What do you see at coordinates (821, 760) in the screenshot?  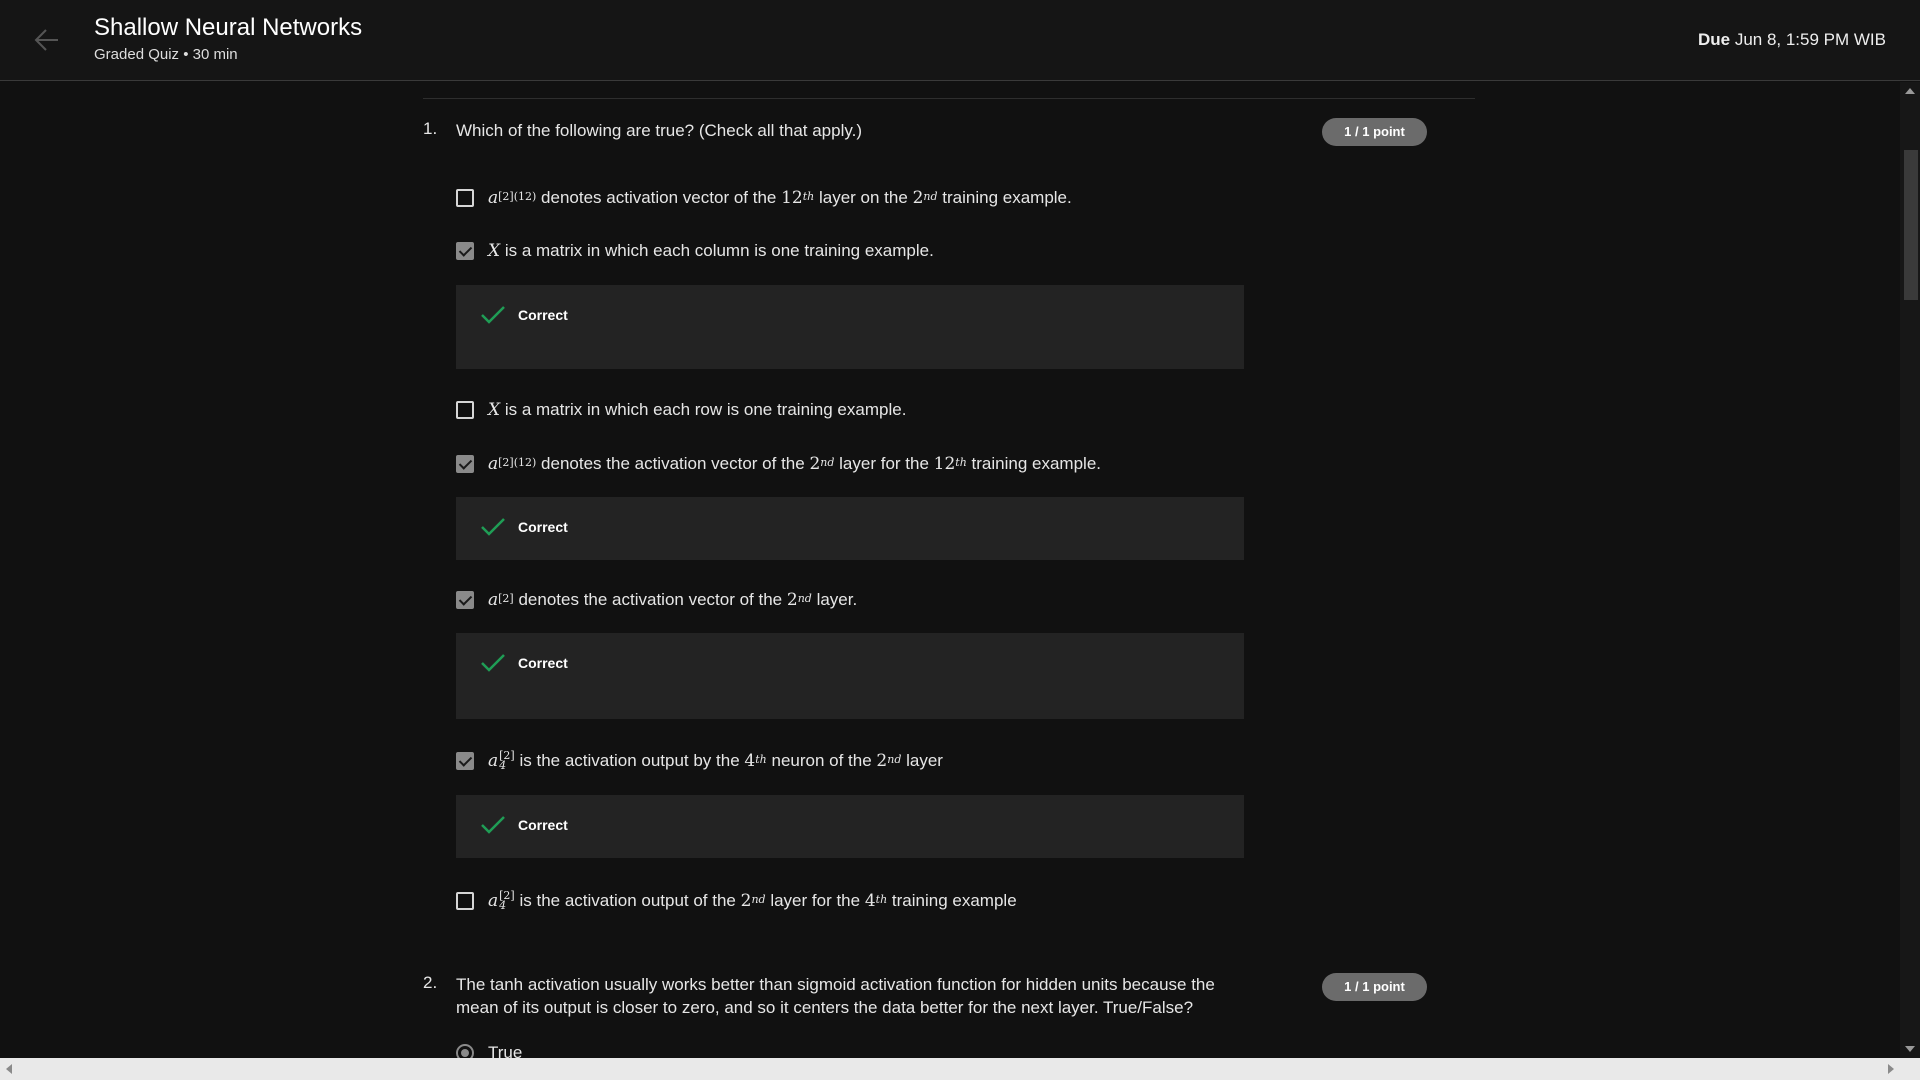 I see `option-text: neuron of the` at bounding box center [821, 760].